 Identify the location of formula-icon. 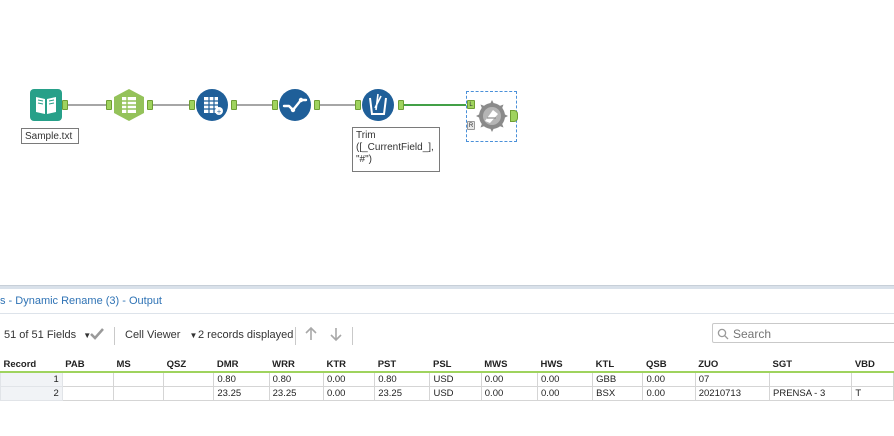
(378, 105).